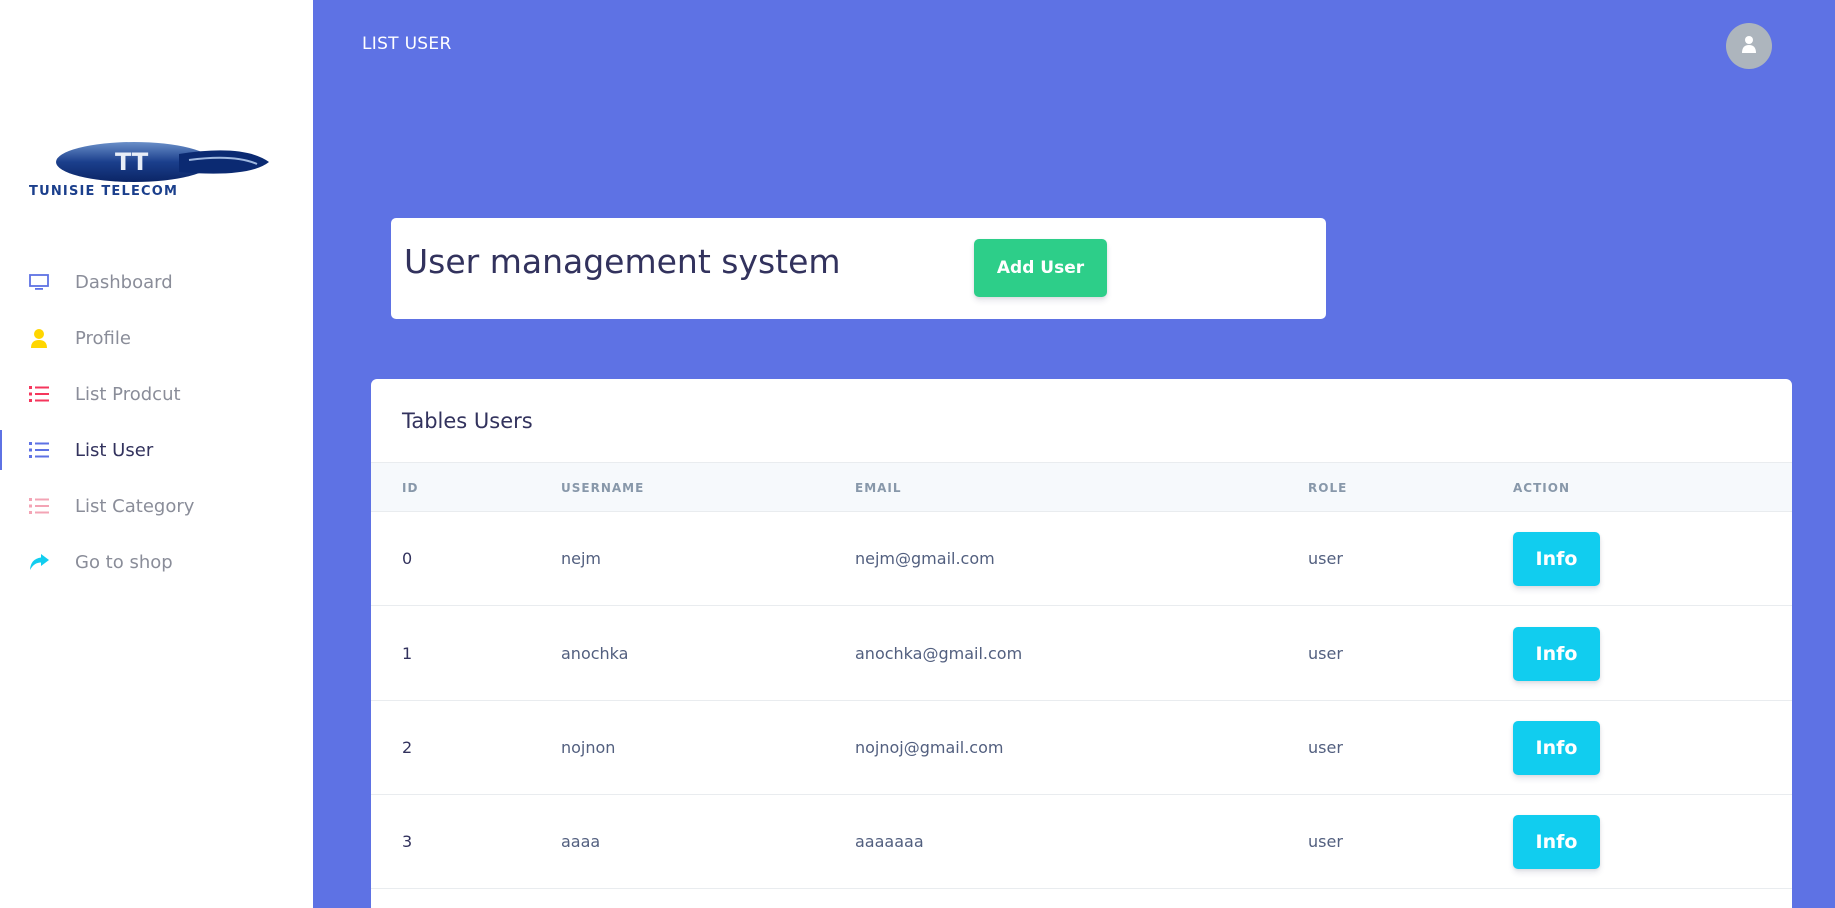 Image resolution: width=1835 pixels, height=908 pixels. What do you see at coordinates (595, 653) in the screenshot?
I see `cell-username: anochka` at bounding box center [595, 653].